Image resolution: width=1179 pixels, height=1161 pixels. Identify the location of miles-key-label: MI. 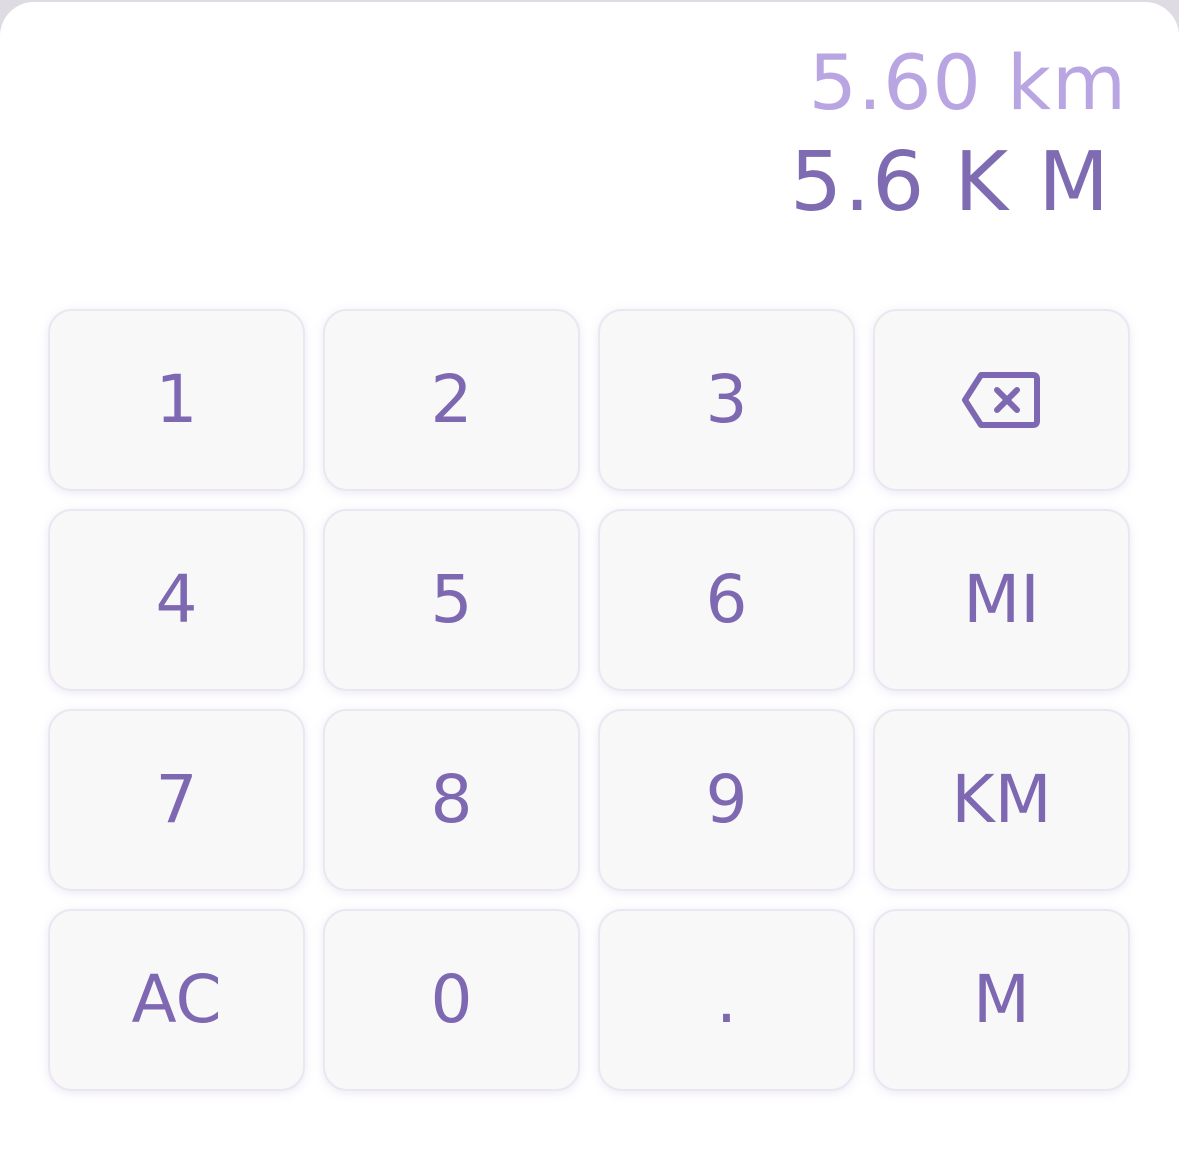
(1001, 599).